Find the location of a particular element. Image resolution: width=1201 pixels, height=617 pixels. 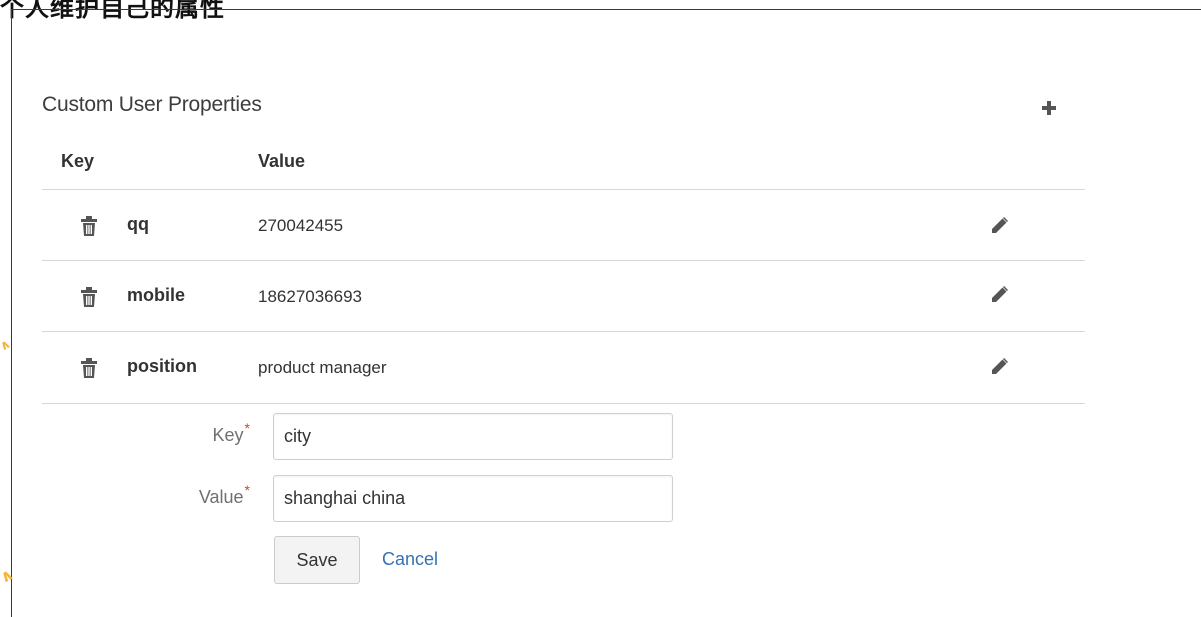

plus-icon is located at coordinates (1049, 108).